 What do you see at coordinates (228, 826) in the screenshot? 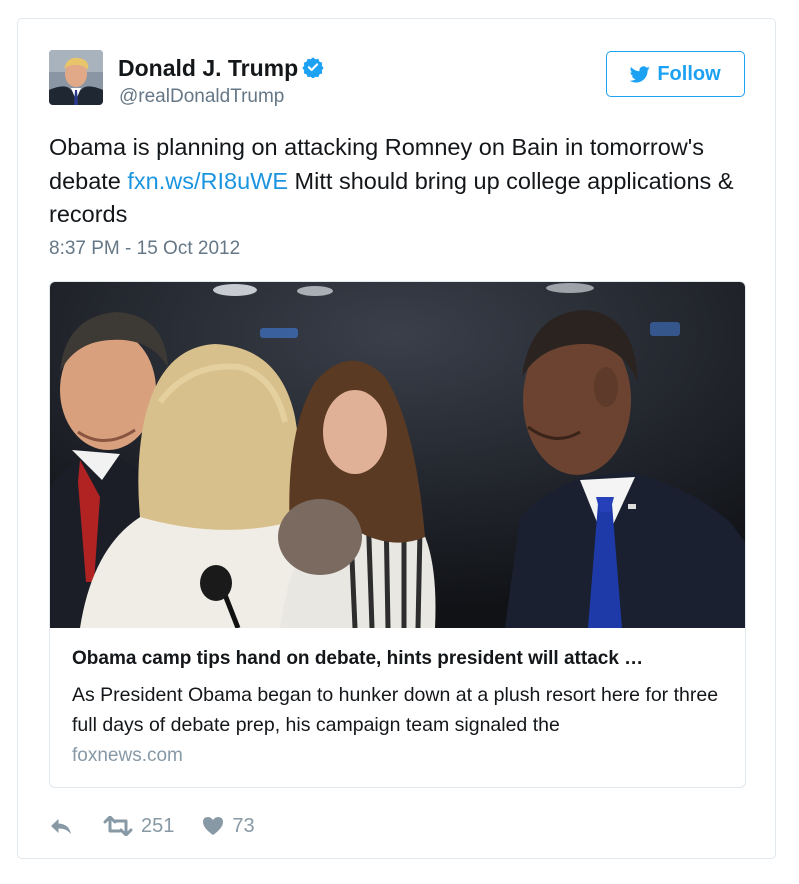
I see `like-button: 73` at bounding box center [228, 826].